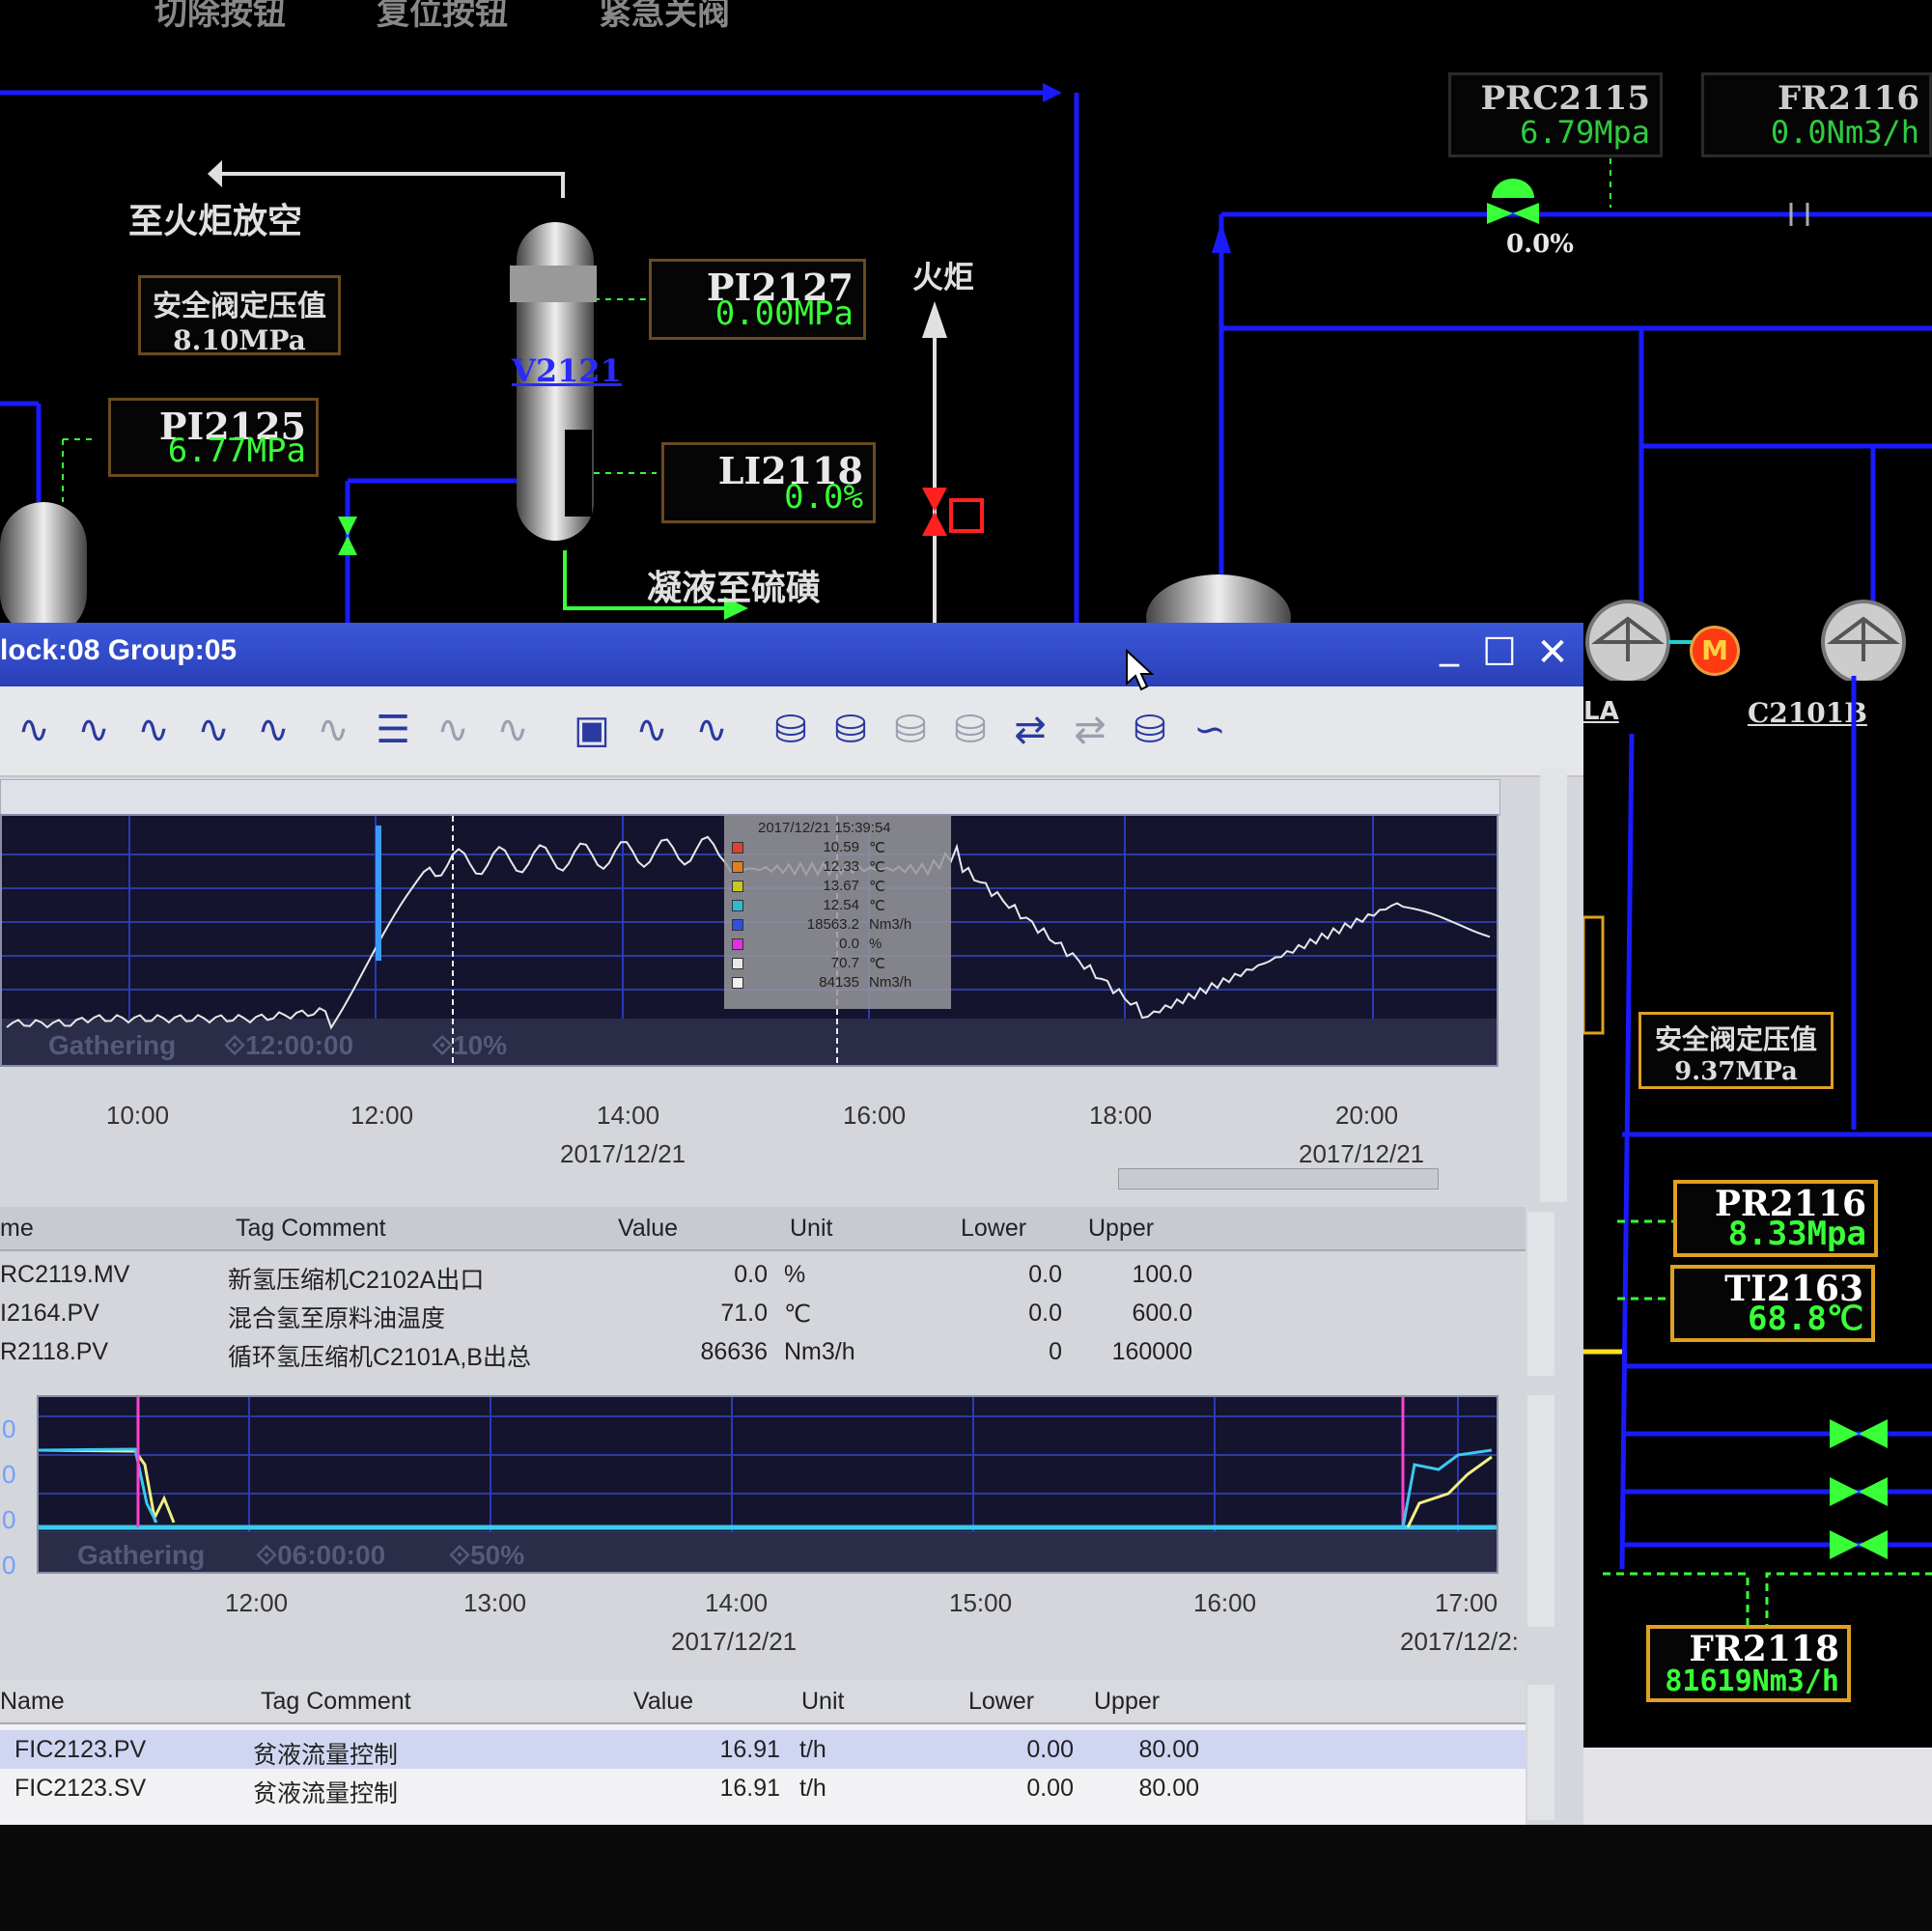 The image size is (1932, 1931). What do you see at coordinates (1362, 1153) in the screenshot?
I see `chart1-date: 2017/12/21` at bounding box center [1362, 1153].